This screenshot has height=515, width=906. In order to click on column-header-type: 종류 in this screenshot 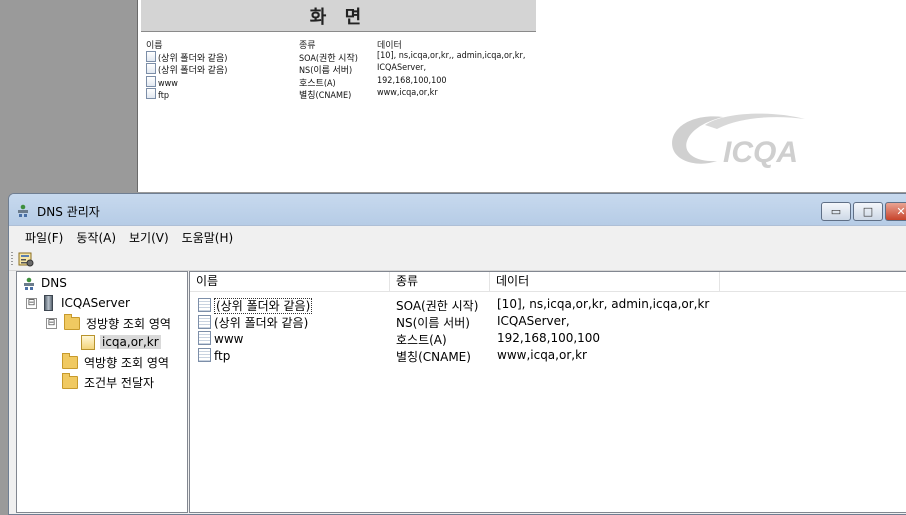, I will do `click(440, 281)`.